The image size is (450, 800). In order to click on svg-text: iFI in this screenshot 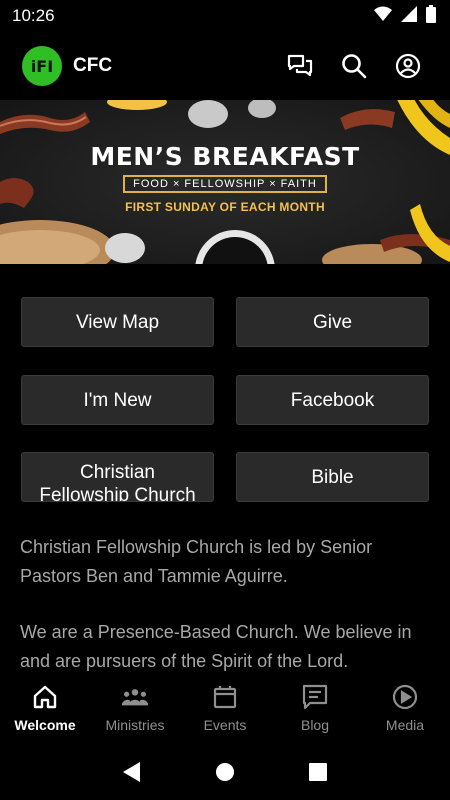, I will do `click(42, 66)`.